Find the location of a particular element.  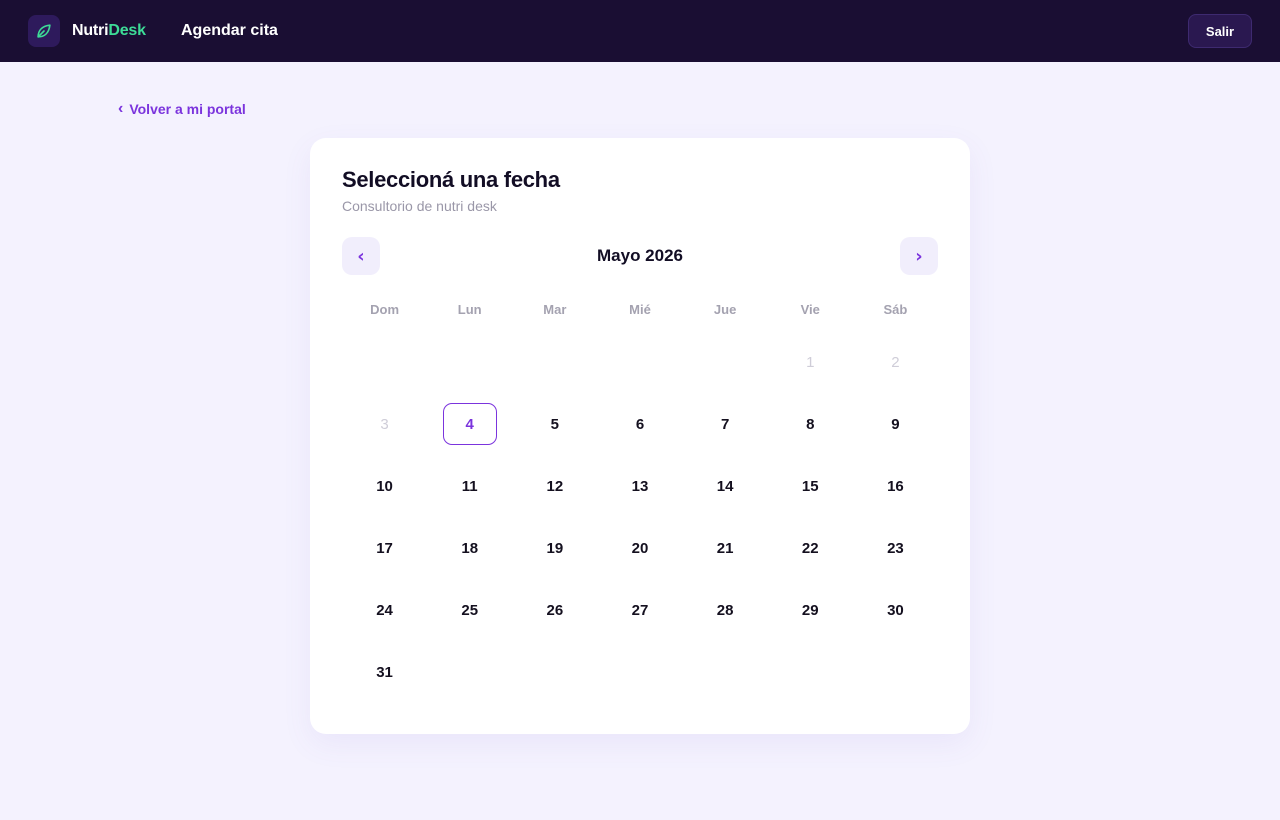

back-to-portal-link: ‹ Volver a mi portal is located at coordinates (182, 109).